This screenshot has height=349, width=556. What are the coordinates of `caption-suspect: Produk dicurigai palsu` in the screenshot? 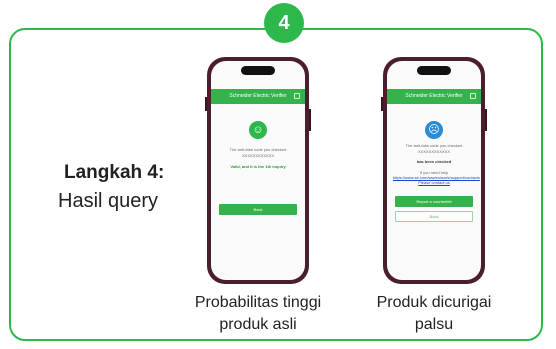 It's located at (434, 314).